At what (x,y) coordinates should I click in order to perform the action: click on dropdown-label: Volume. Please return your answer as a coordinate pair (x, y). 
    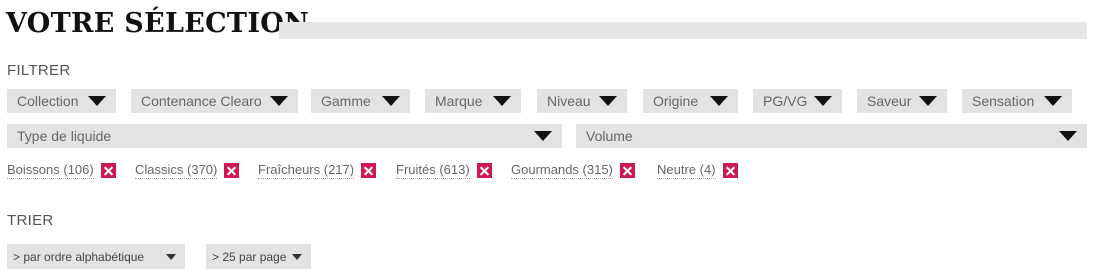
    Looking at the image, I should click on (609, 136).